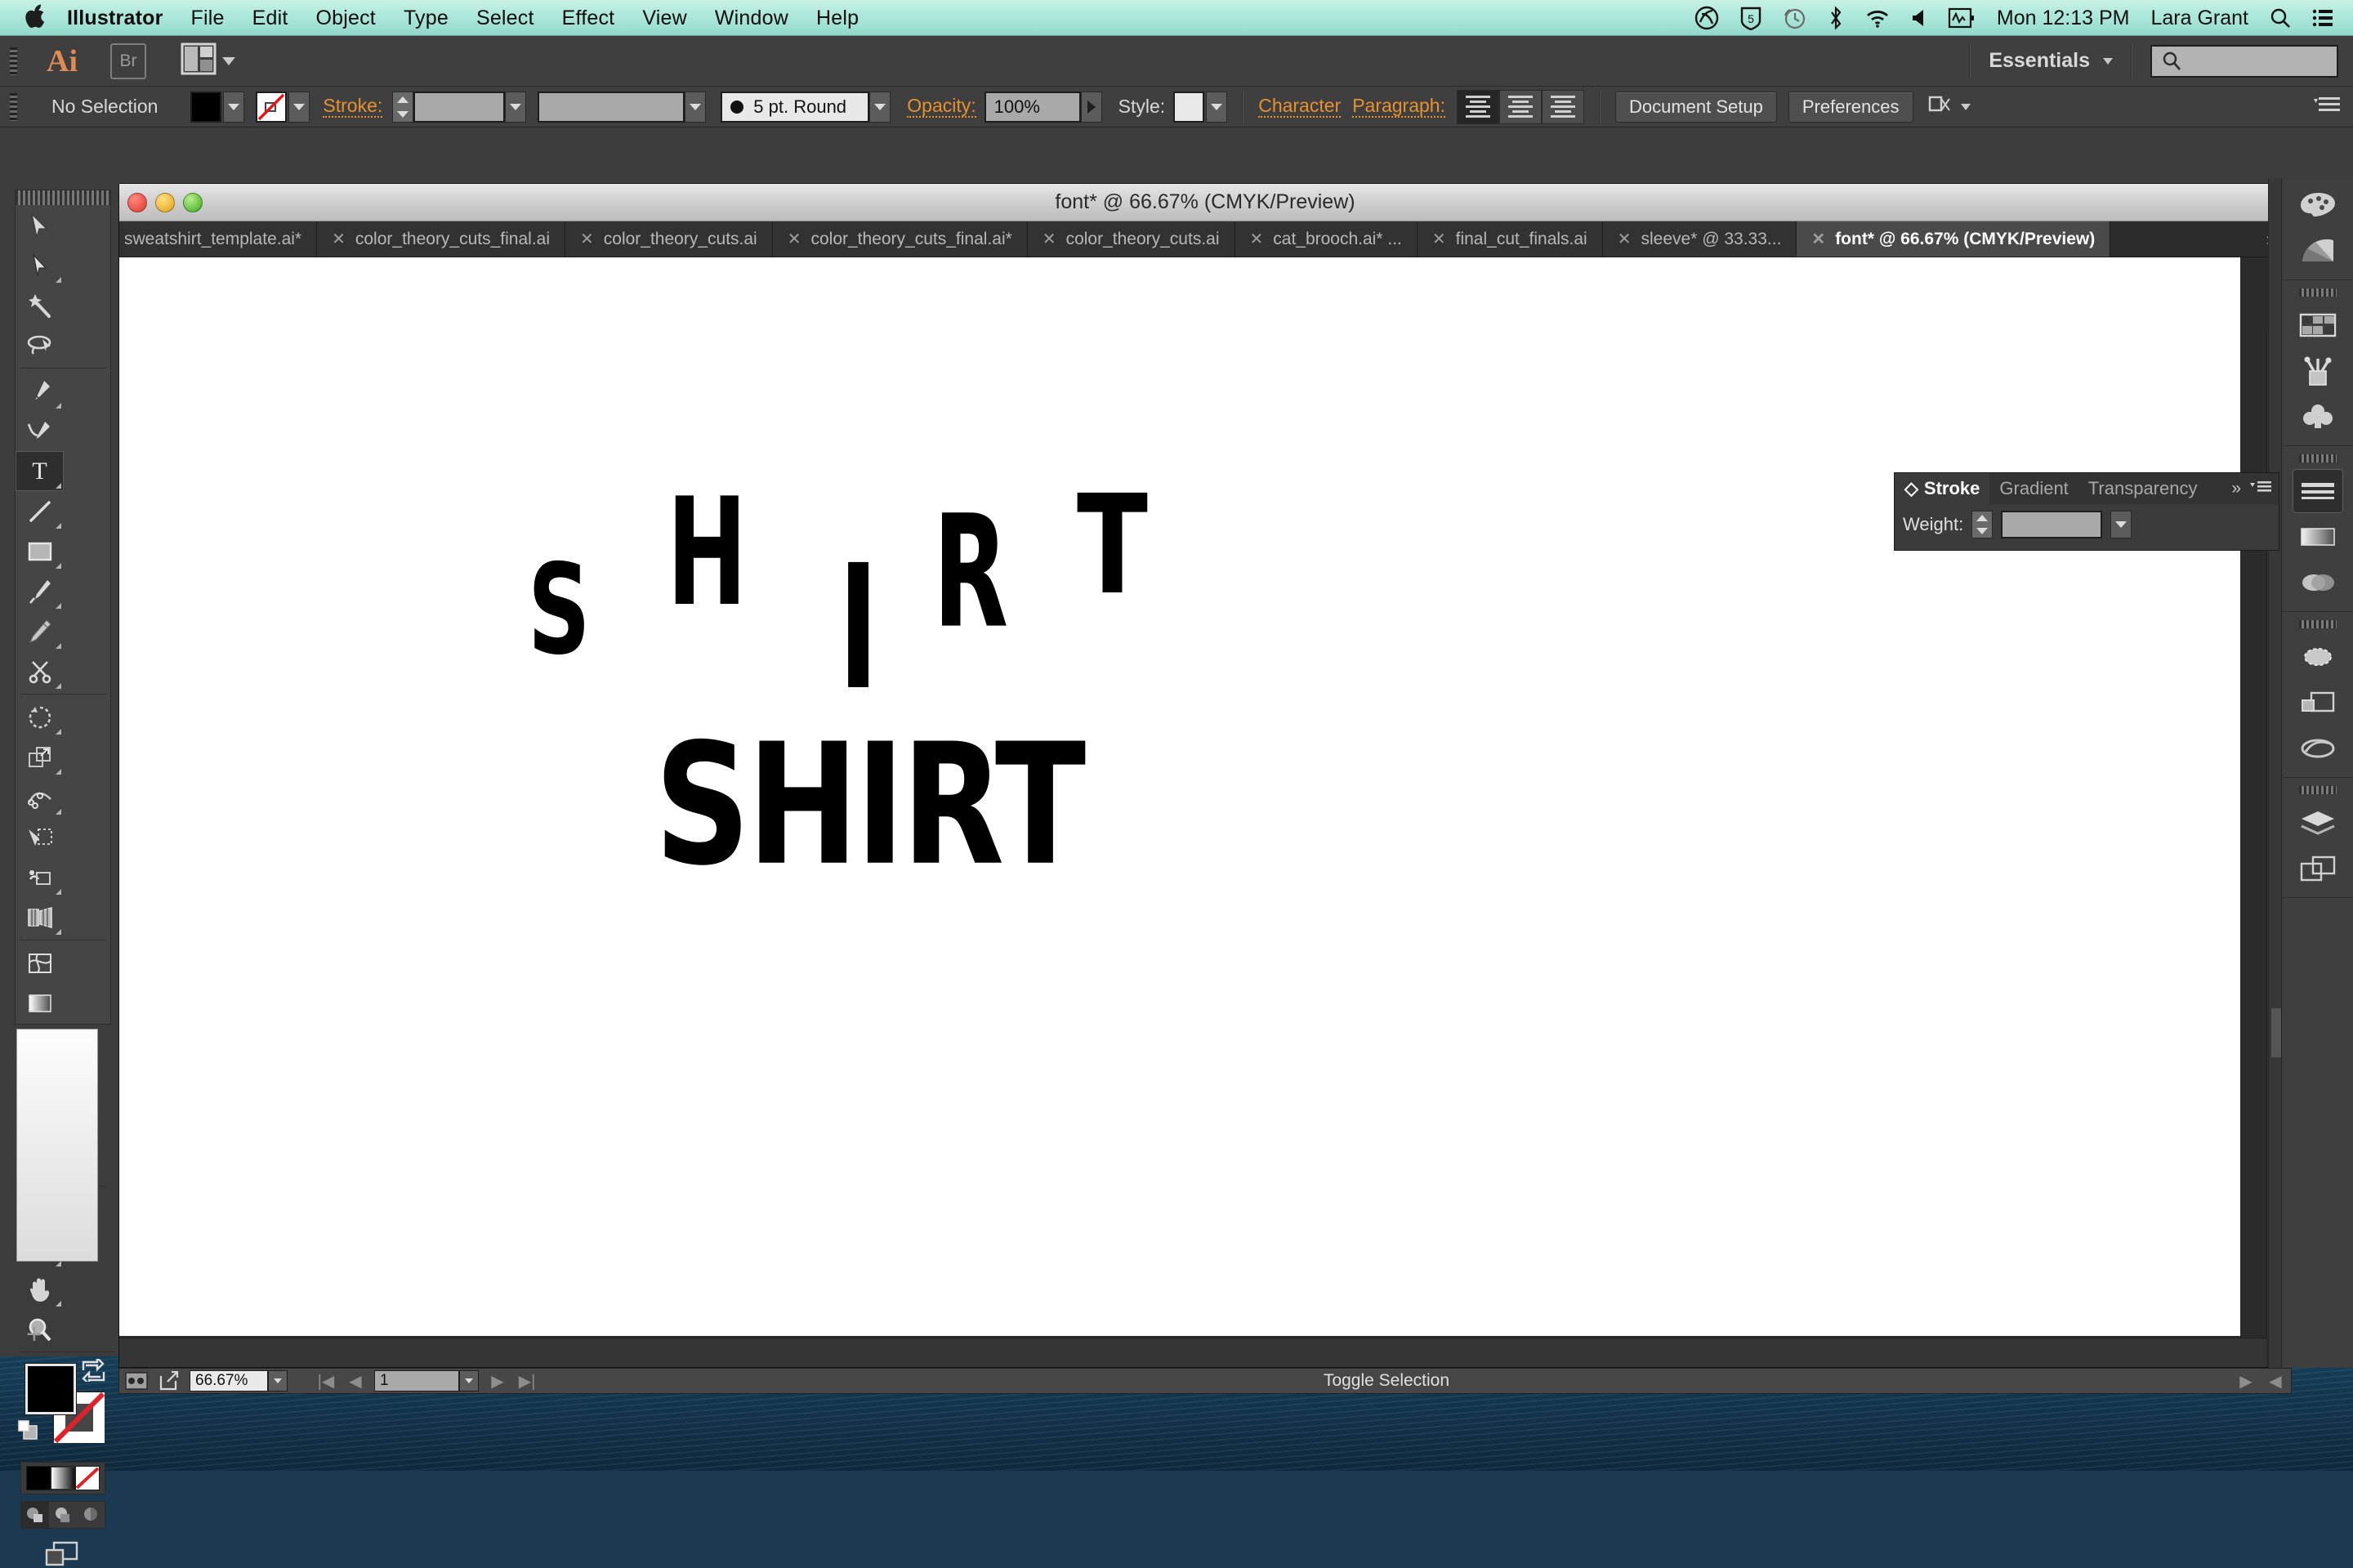  Describe the element at coordinates (40, 511) in the screenshot. I see `line-segment-tool` at that location.